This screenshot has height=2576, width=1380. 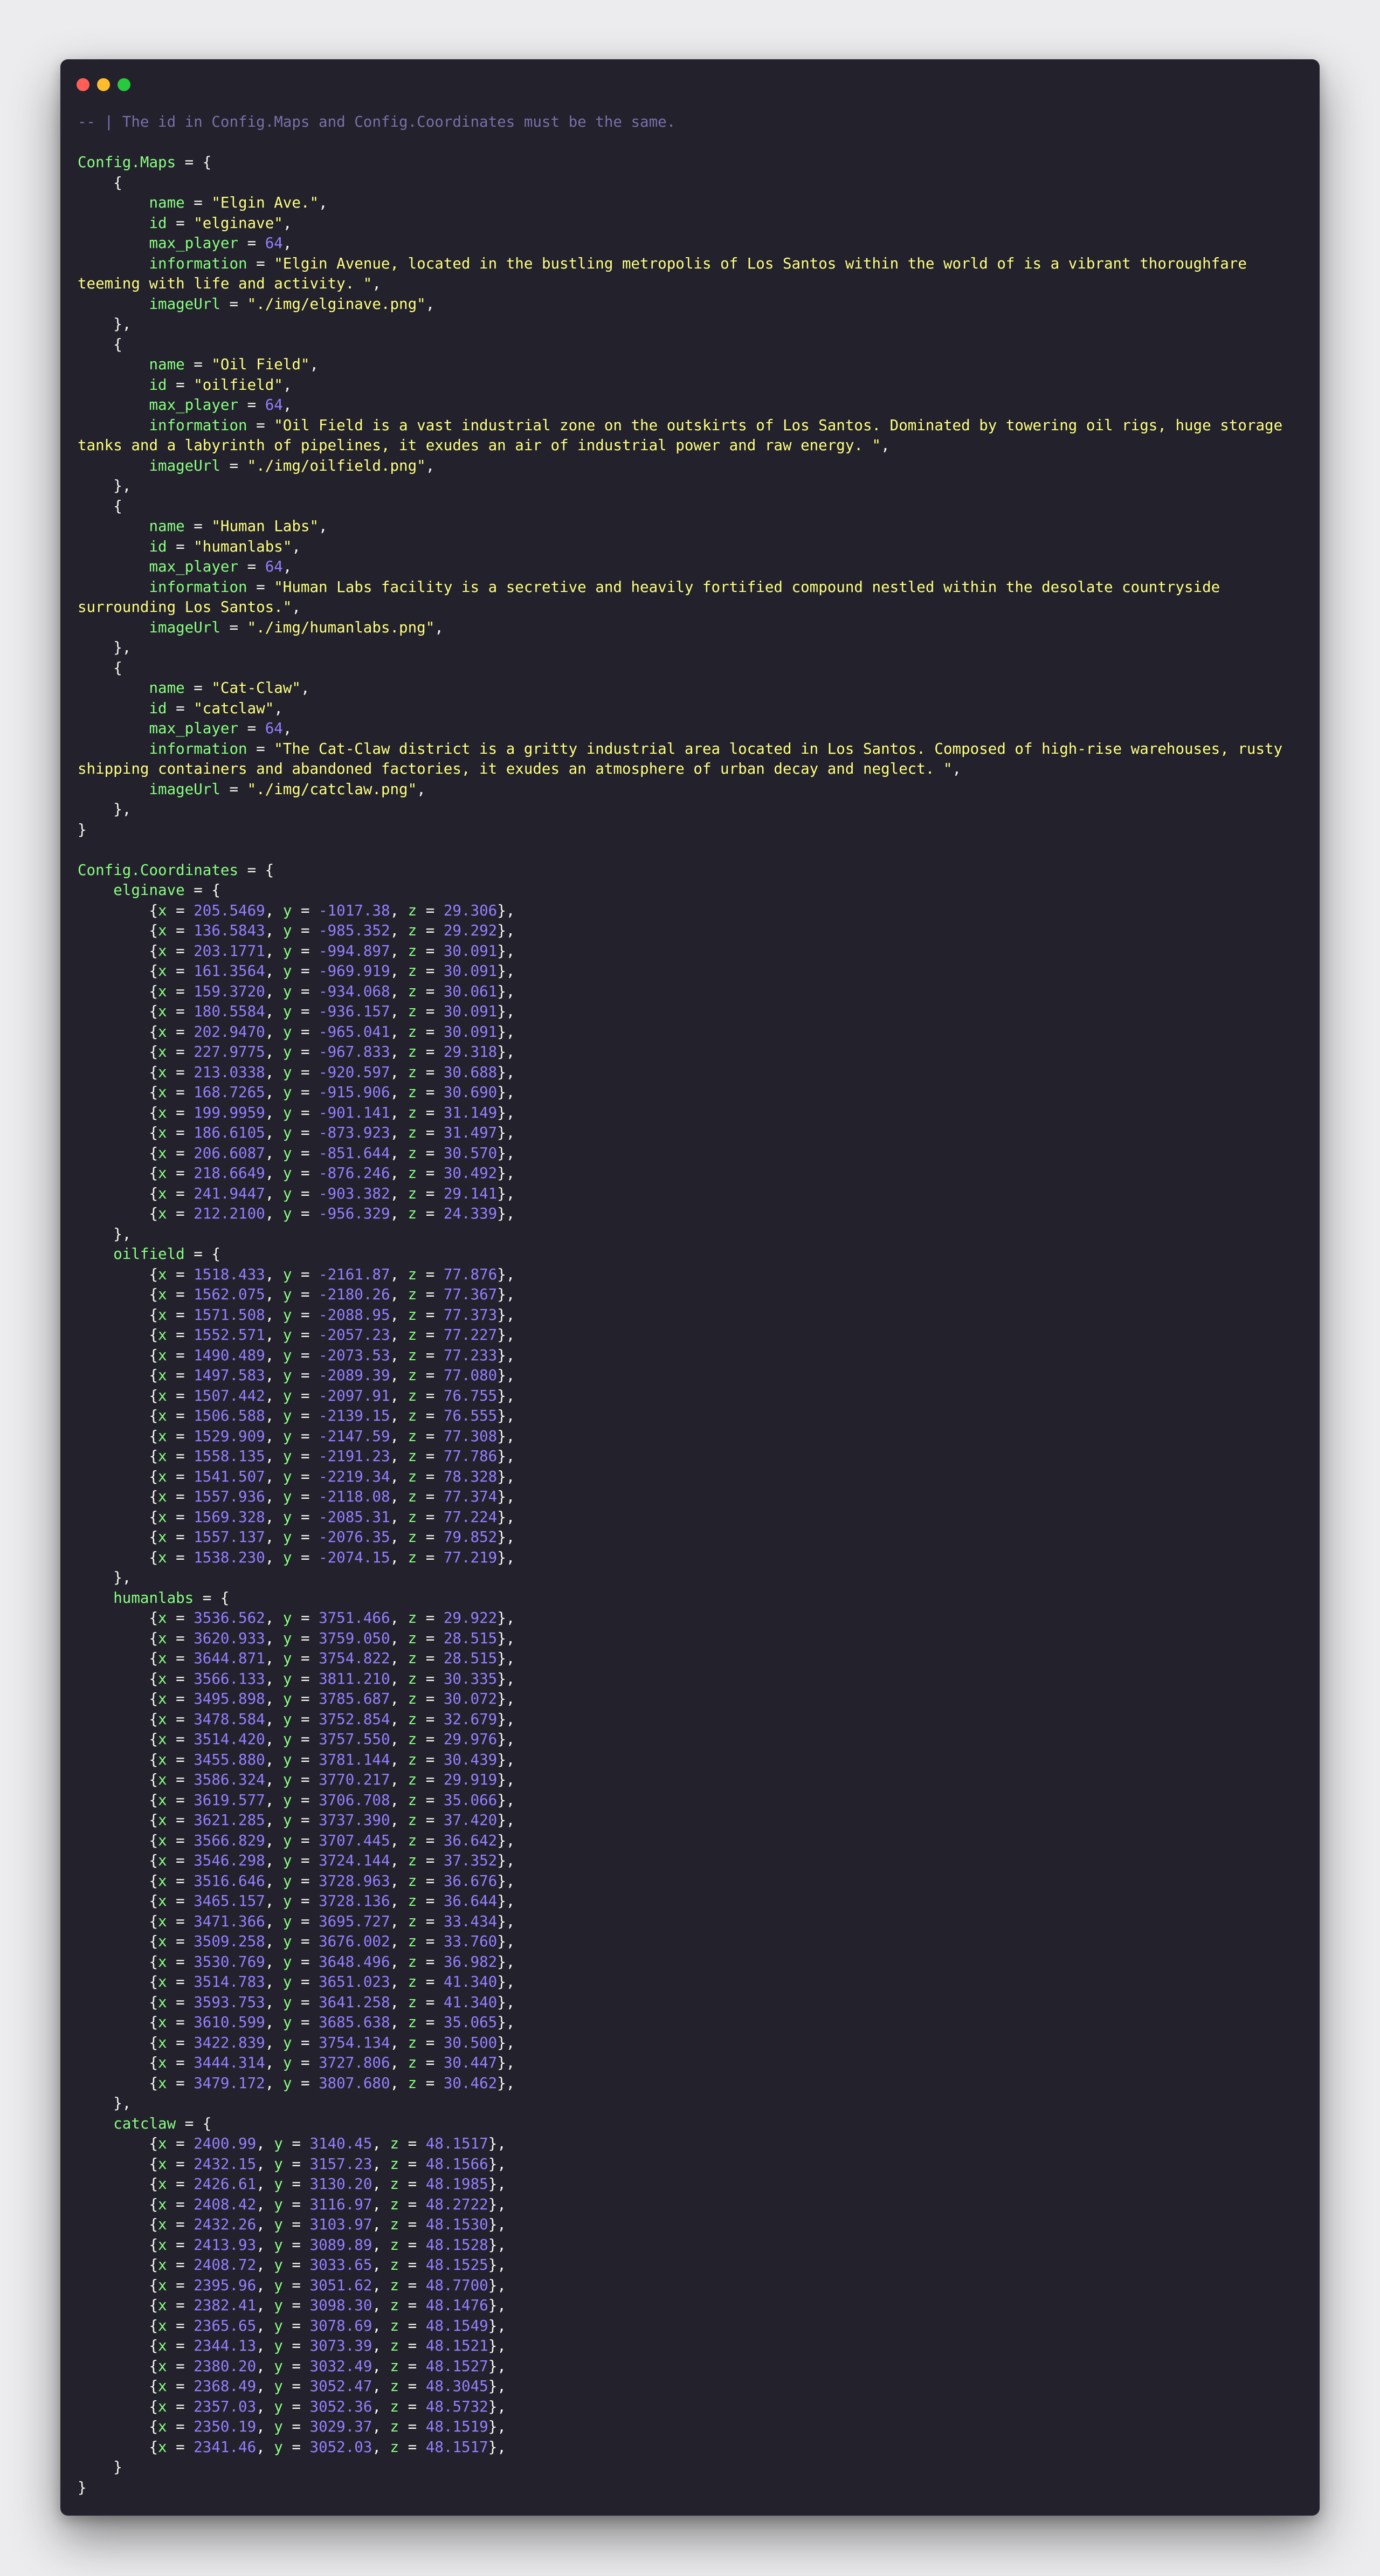 What do you see at coordinates (83, 84) in the screenshot?
I see `close-button` at bounding box center [83, 84].